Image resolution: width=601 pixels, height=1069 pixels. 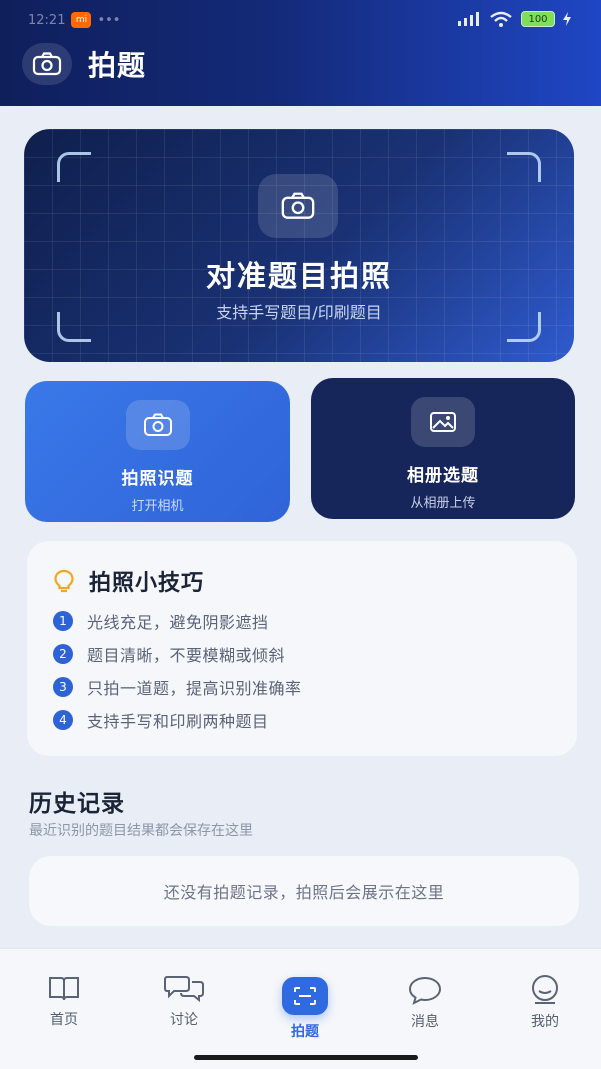 I want to click on tab-profile-label: 我的, so click(x=545, y=1022).